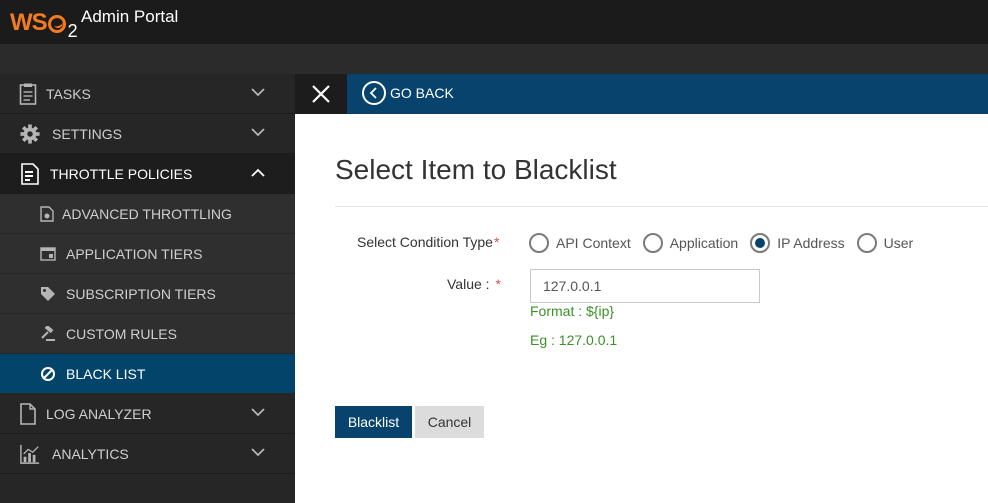 This screenshot has height=503, width=988. I want to click on format-hint: Format : ${ip}, so click(572, 311).